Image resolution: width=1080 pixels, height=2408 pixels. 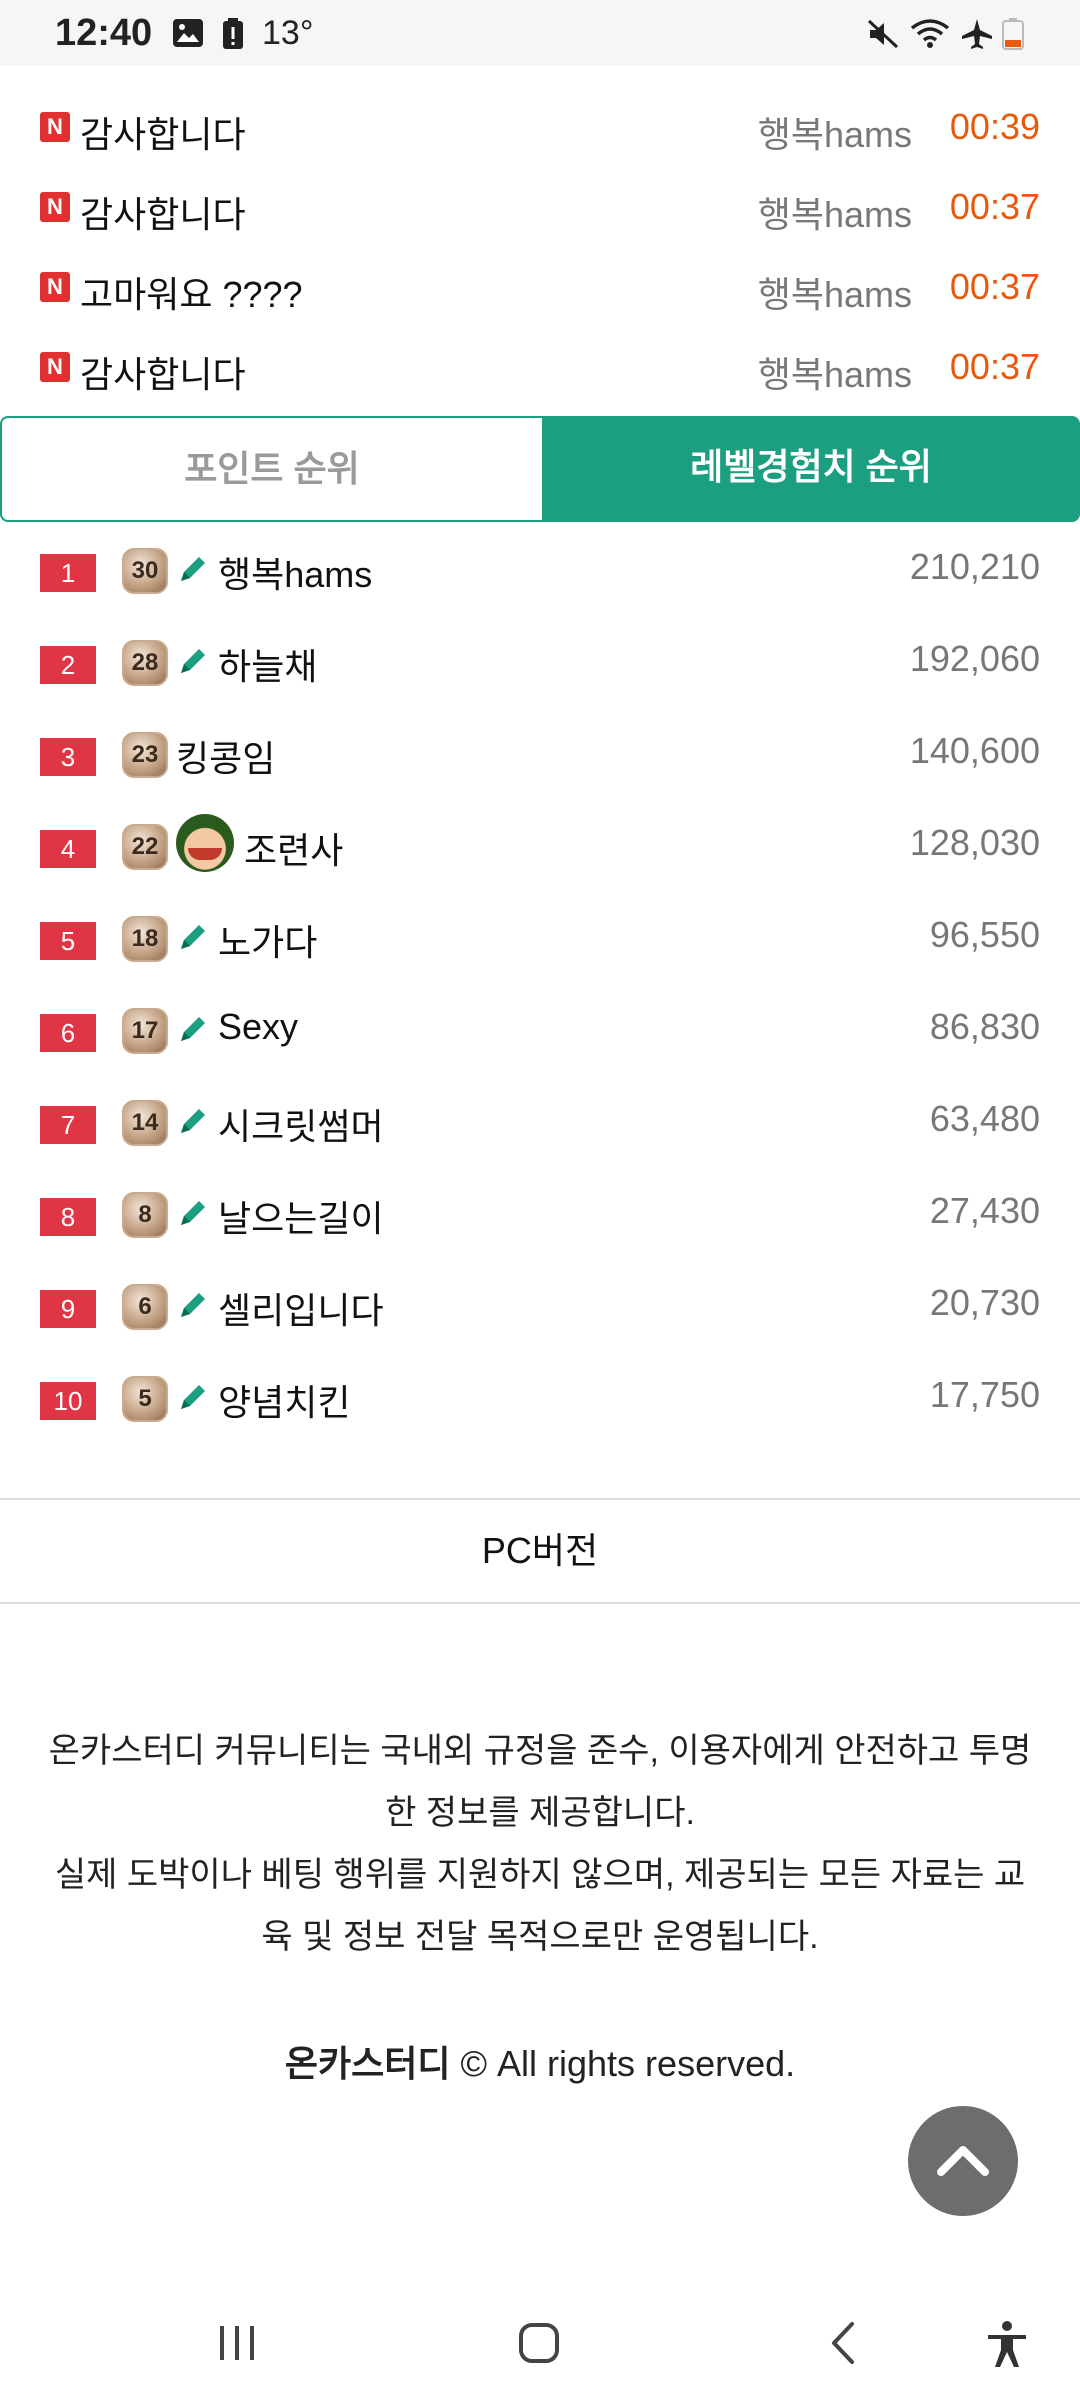 What do you see at coordinates (628, 2063) in the screenshot?
I see `footer-rights: © All rights reserved.` at bounding box center [628, 2063].